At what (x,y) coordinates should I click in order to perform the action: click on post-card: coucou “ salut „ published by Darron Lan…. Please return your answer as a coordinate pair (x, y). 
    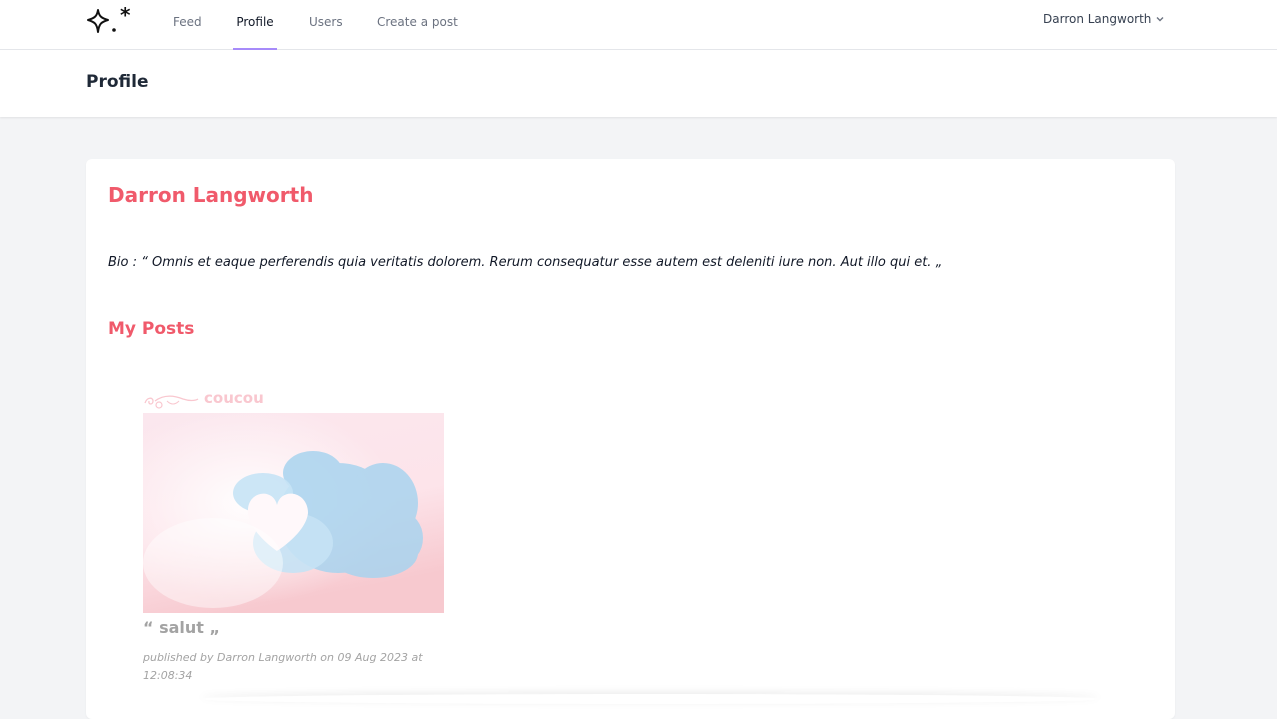
    Looking at the image, I should click on (293, 536).